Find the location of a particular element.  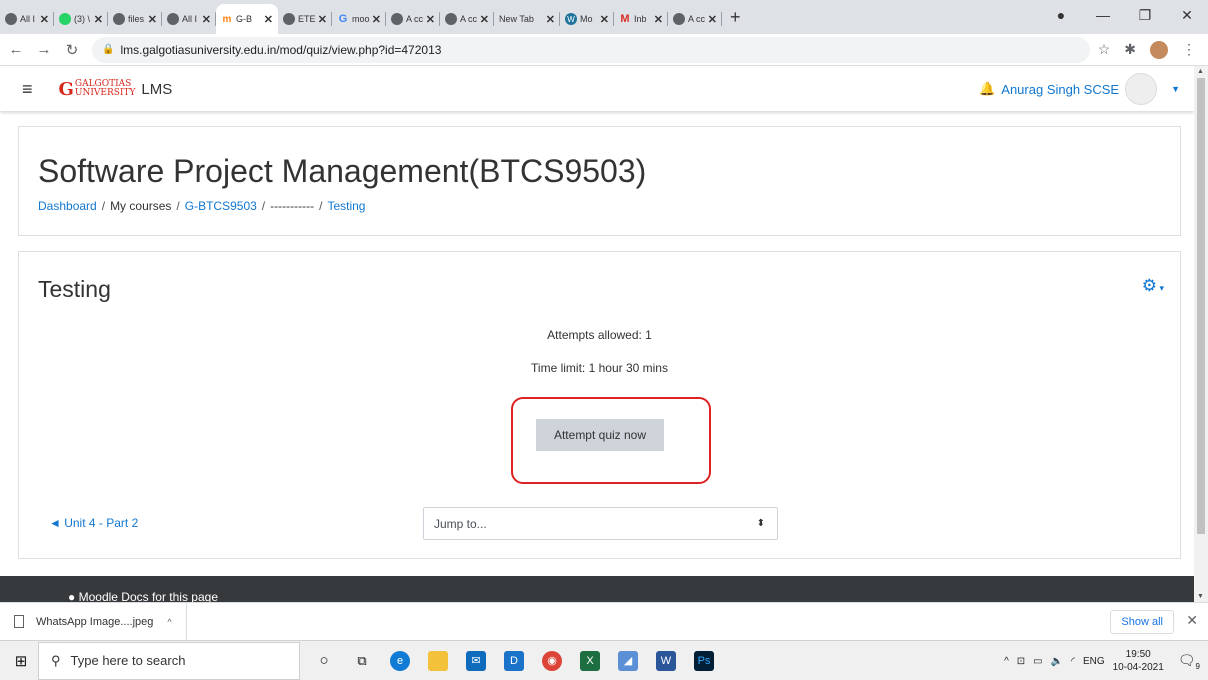

download-filename: WhatsApp Image....jpeg is located at coordinates (95, 621).